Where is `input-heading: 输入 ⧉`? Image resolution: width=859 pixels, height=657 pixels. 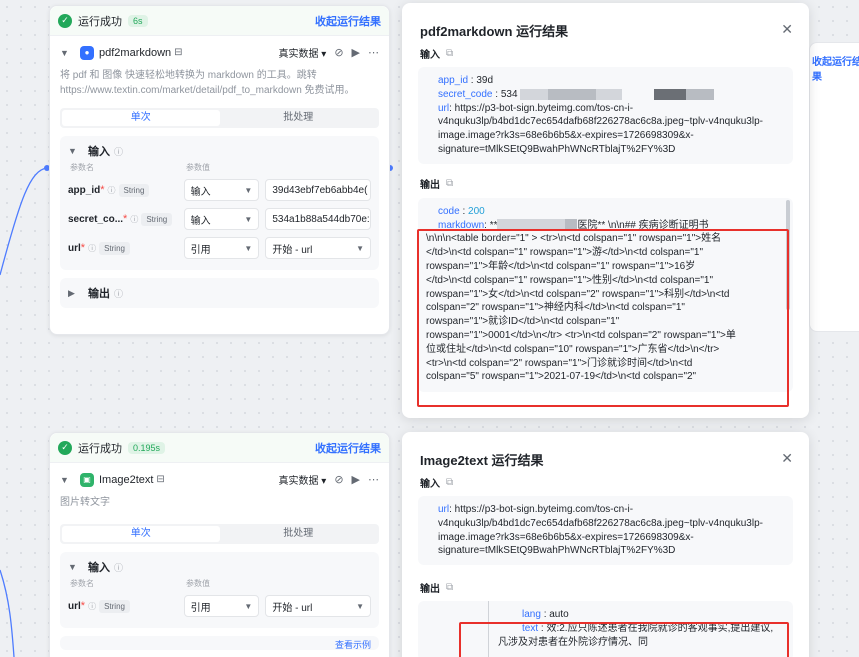 input-heading: 输入 ⧉ is located at coordinates (437, 483).